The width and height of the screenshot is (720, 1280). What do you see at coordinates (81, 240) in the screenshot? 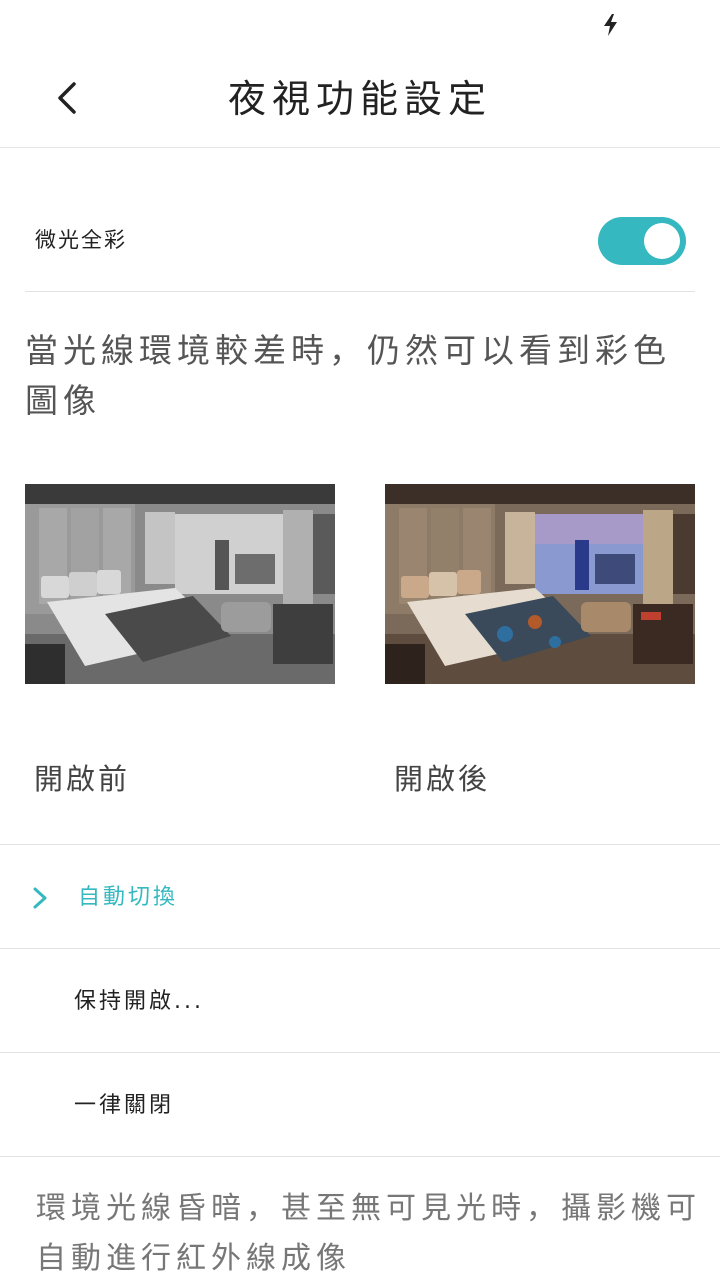
I see `low-light-color-label: 微光全彩` at bounding box center [81, 240].